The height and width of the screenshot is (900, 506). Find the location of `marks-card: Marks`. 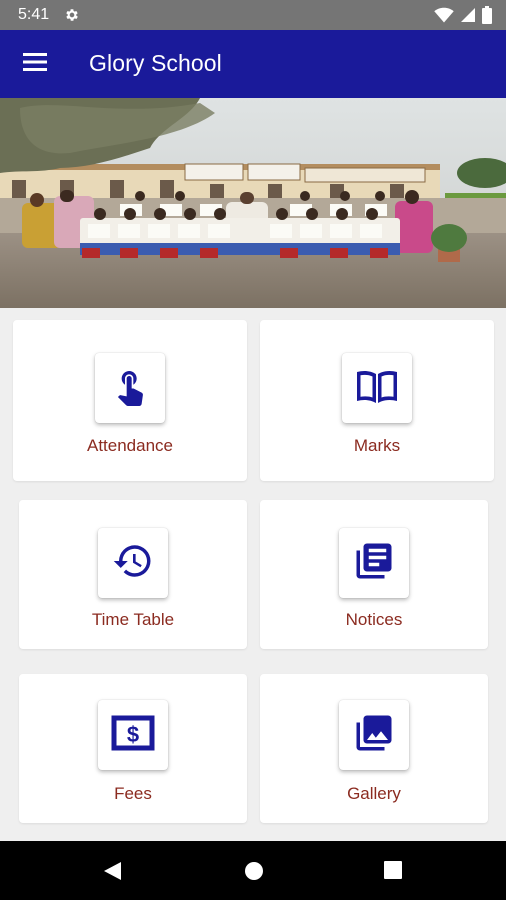

marks-card: Marks is located at coordinates (377, 400).